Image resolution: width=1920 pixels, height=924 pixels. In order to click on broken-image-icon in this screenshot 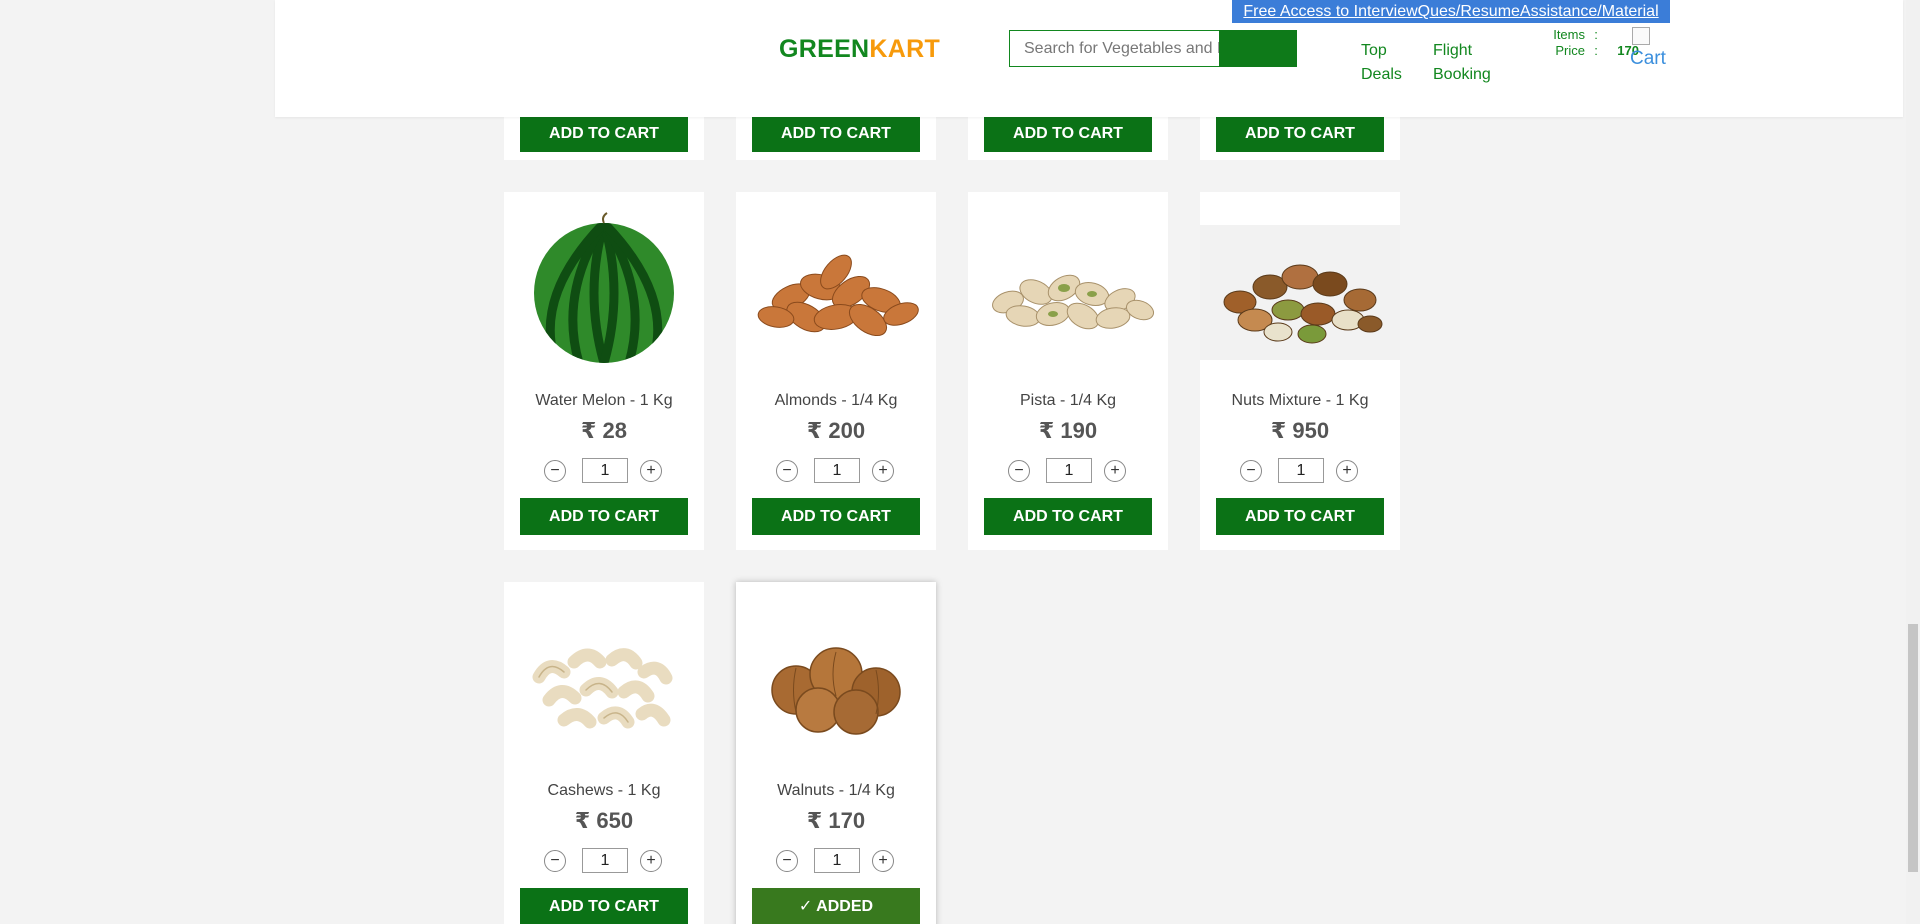, I will do `click(1641, 36)`.